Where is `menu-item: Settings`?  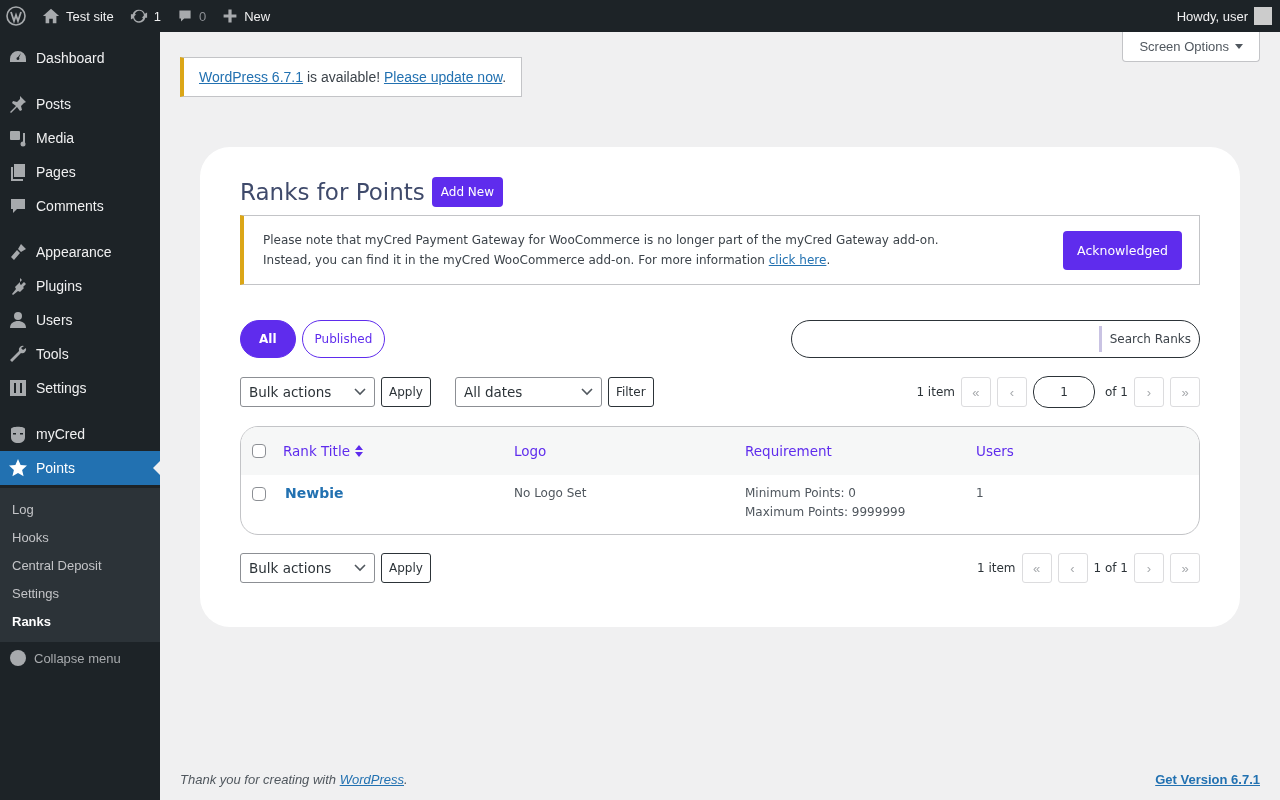 menu-item: Settings is located at coordinates (80, 388).